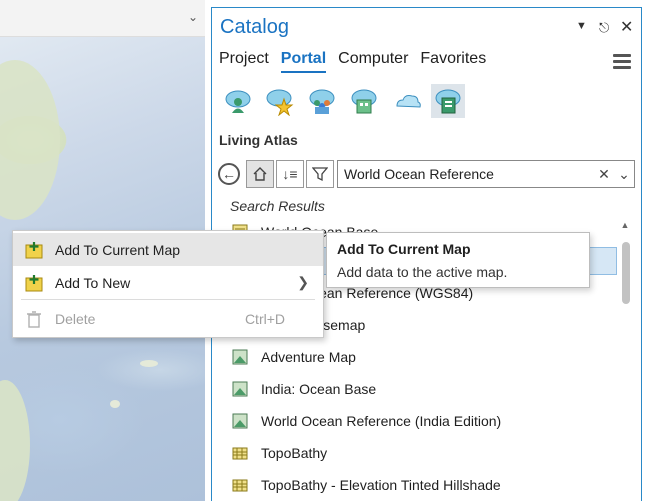  Describe the element at coordinates (466, 174) in the screenshot. I see `search-value: World Ocean Reference` at that location.